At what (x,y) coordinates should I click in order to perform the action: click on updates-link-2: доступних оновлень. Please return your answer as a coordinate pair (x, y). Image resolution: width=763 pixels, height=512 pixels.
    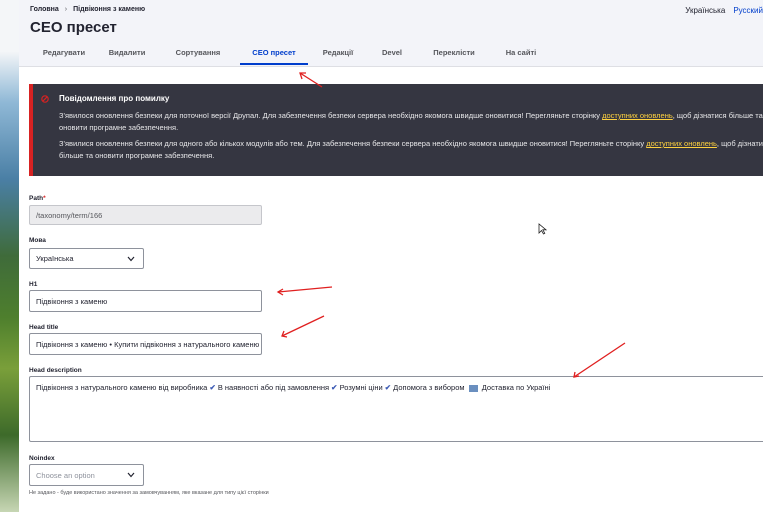
    Looking at the image, I should click on (681, 143).